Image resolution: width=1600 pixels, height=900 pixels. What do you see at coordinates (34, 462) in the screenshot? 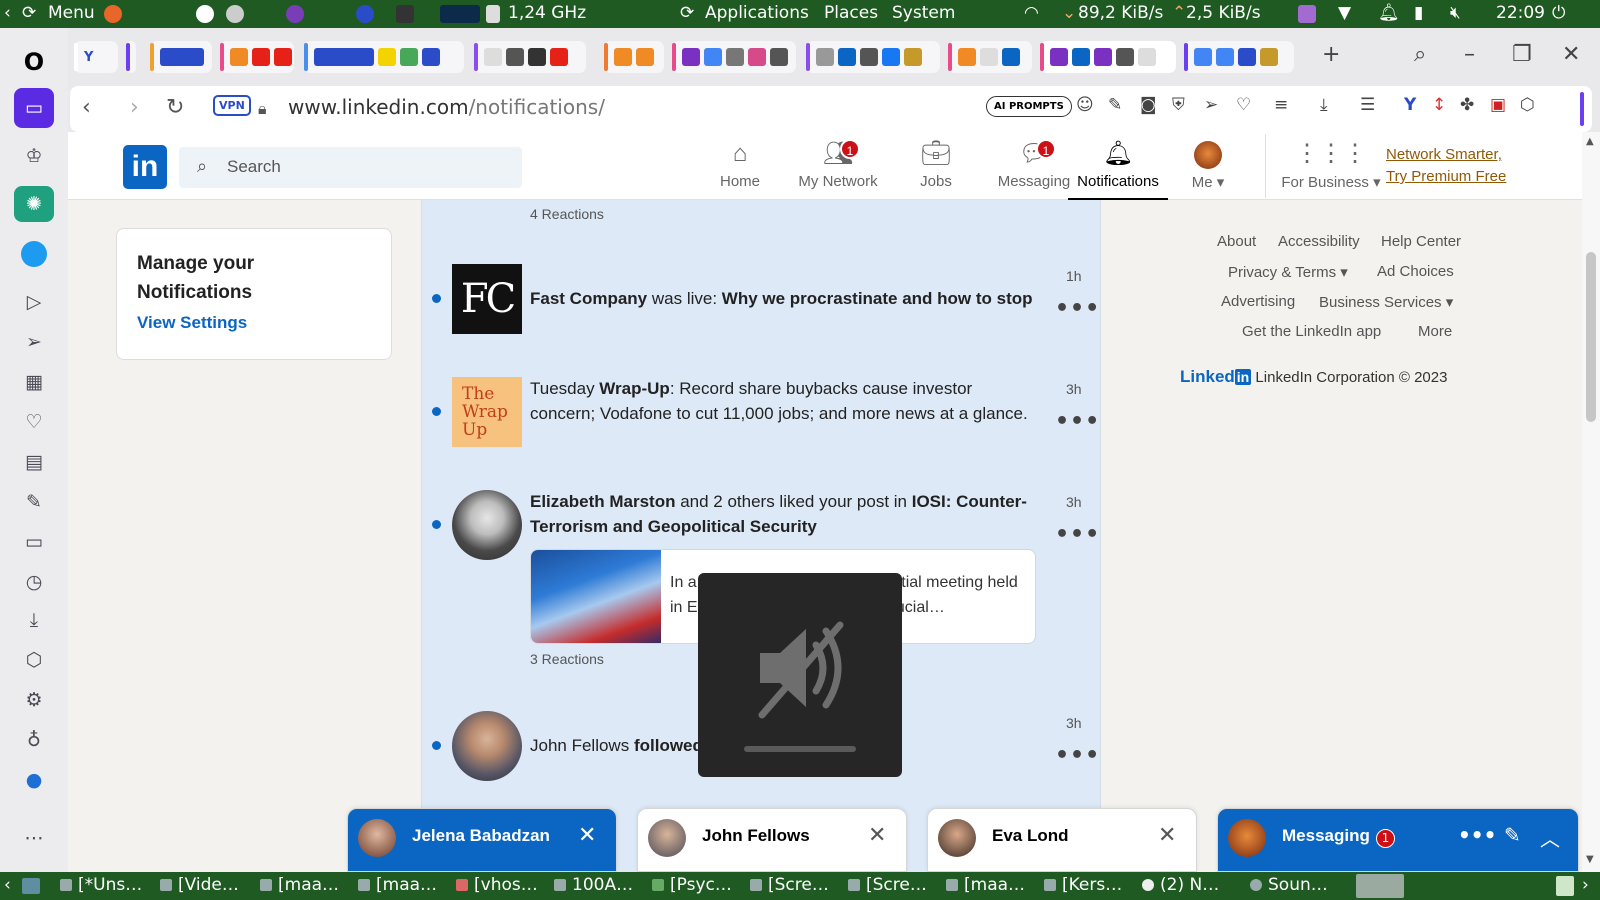
I see `news-sidebar-icon: ▤` at bounding box center [34, 462].